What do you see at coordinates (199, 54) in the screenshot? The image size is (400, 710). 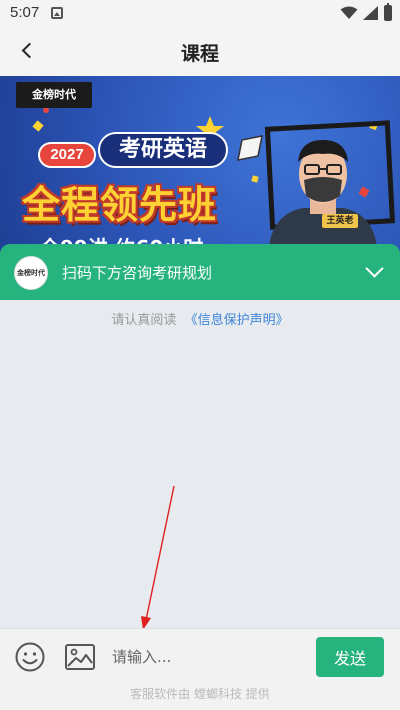 I see `page-title: 课程` at bounding box center [199, 54].